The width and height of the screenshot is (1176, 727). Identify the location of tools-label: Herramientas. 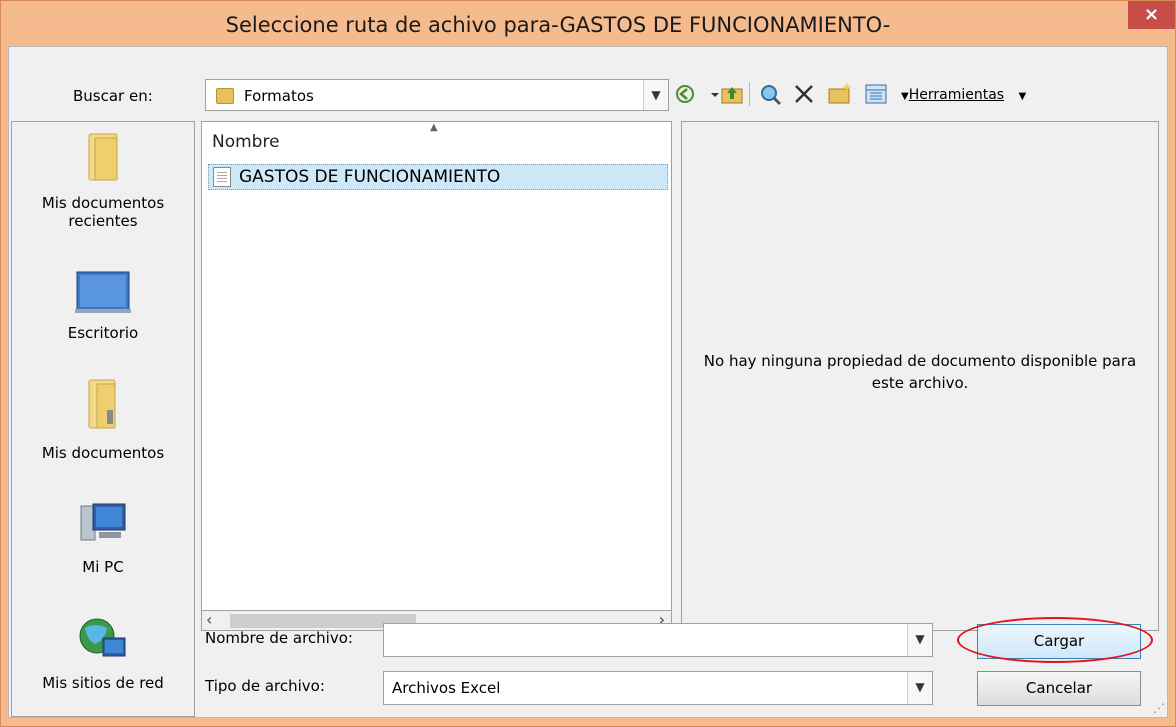
(956, 95).